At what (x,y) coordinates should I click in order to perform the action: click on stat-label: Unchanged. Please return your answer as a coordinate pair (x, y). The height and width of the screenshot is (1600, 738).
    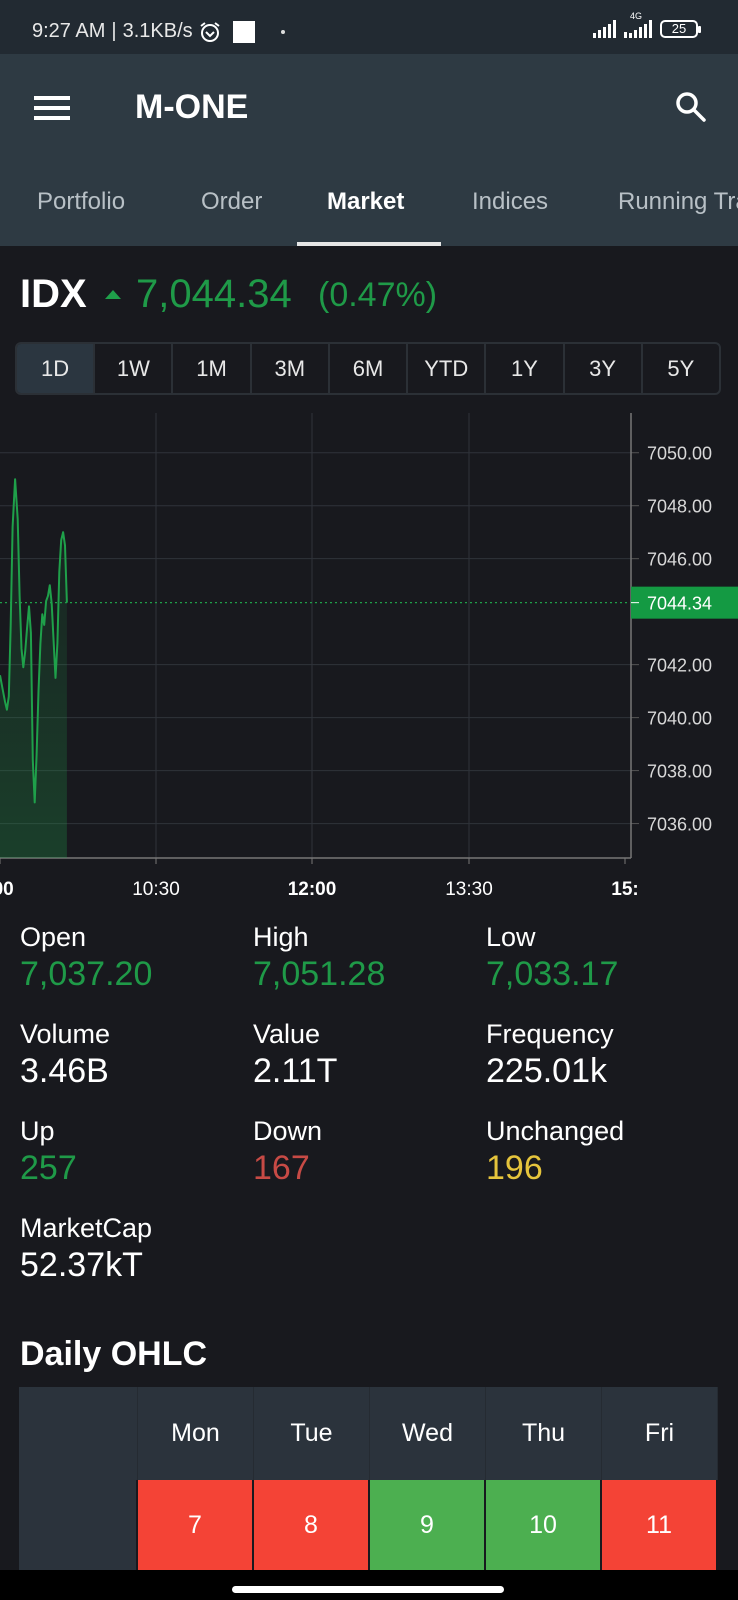
    Looking at the image, I should click on (555, 1131).